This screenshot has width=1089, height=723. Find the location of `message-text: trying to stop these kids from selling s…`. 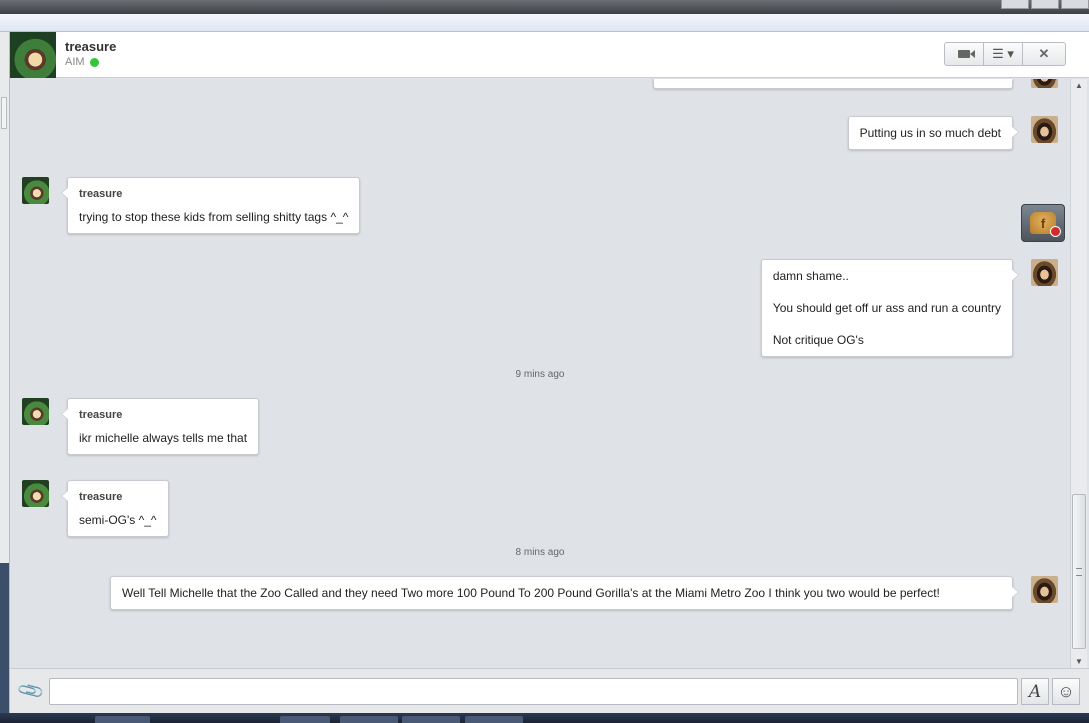

message-text: trying to stop these kids from selling s… is located at coordinates (214, 217).